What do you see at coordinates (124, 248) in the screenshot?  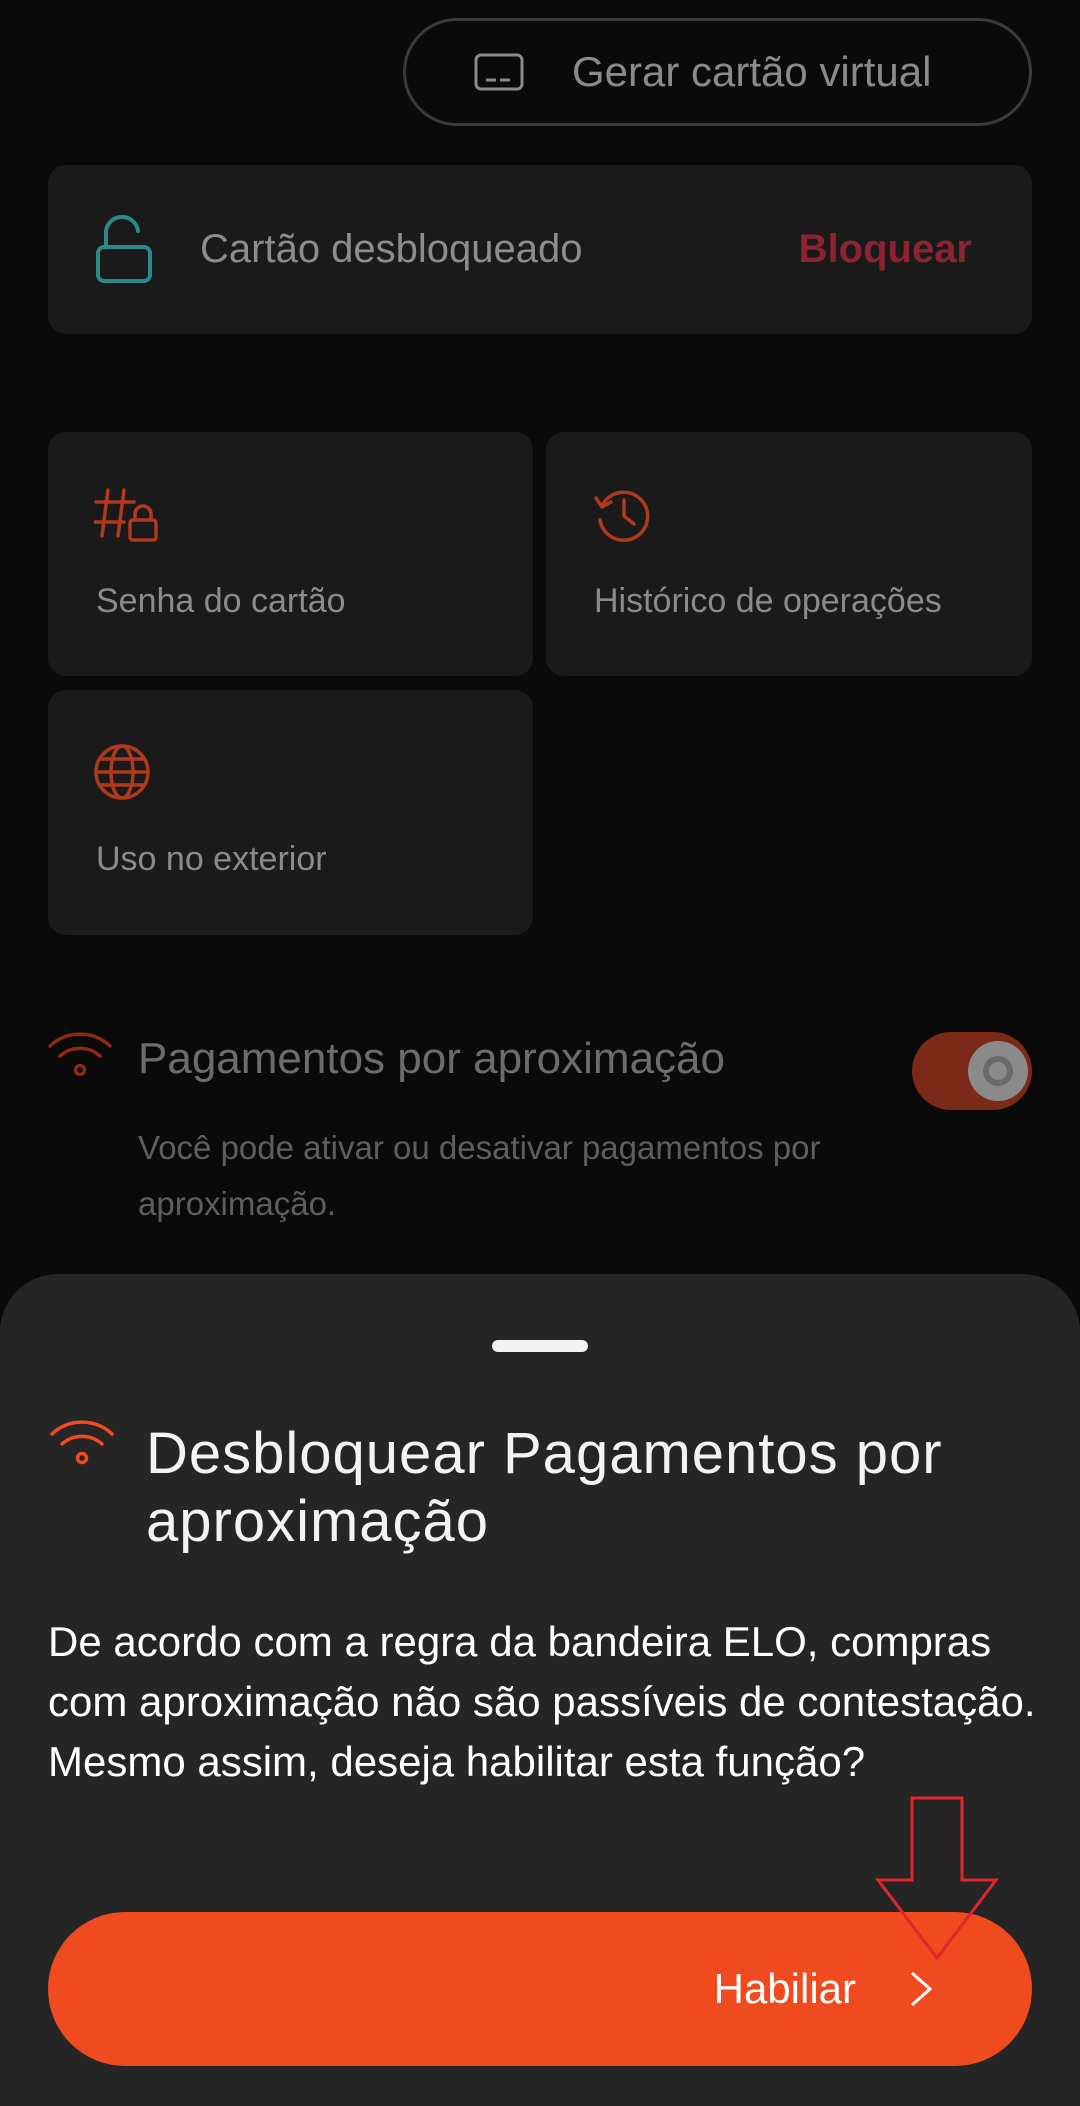 I see `unlock-icon` at bounding box center [124, 248].